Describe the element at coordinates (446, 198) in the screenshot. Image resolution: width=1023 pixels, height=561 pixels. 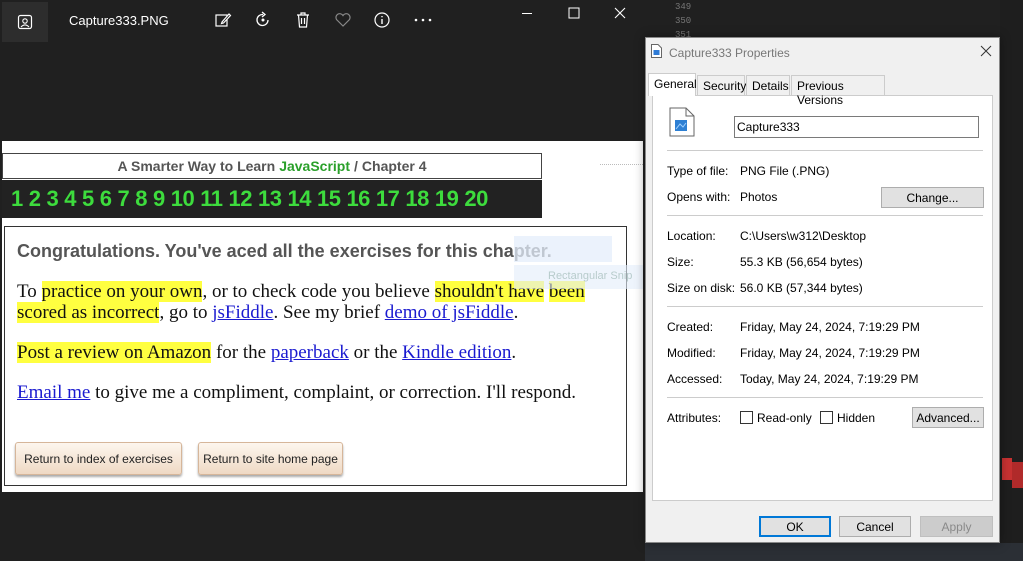
I see `exercise-number: 19` at that location.